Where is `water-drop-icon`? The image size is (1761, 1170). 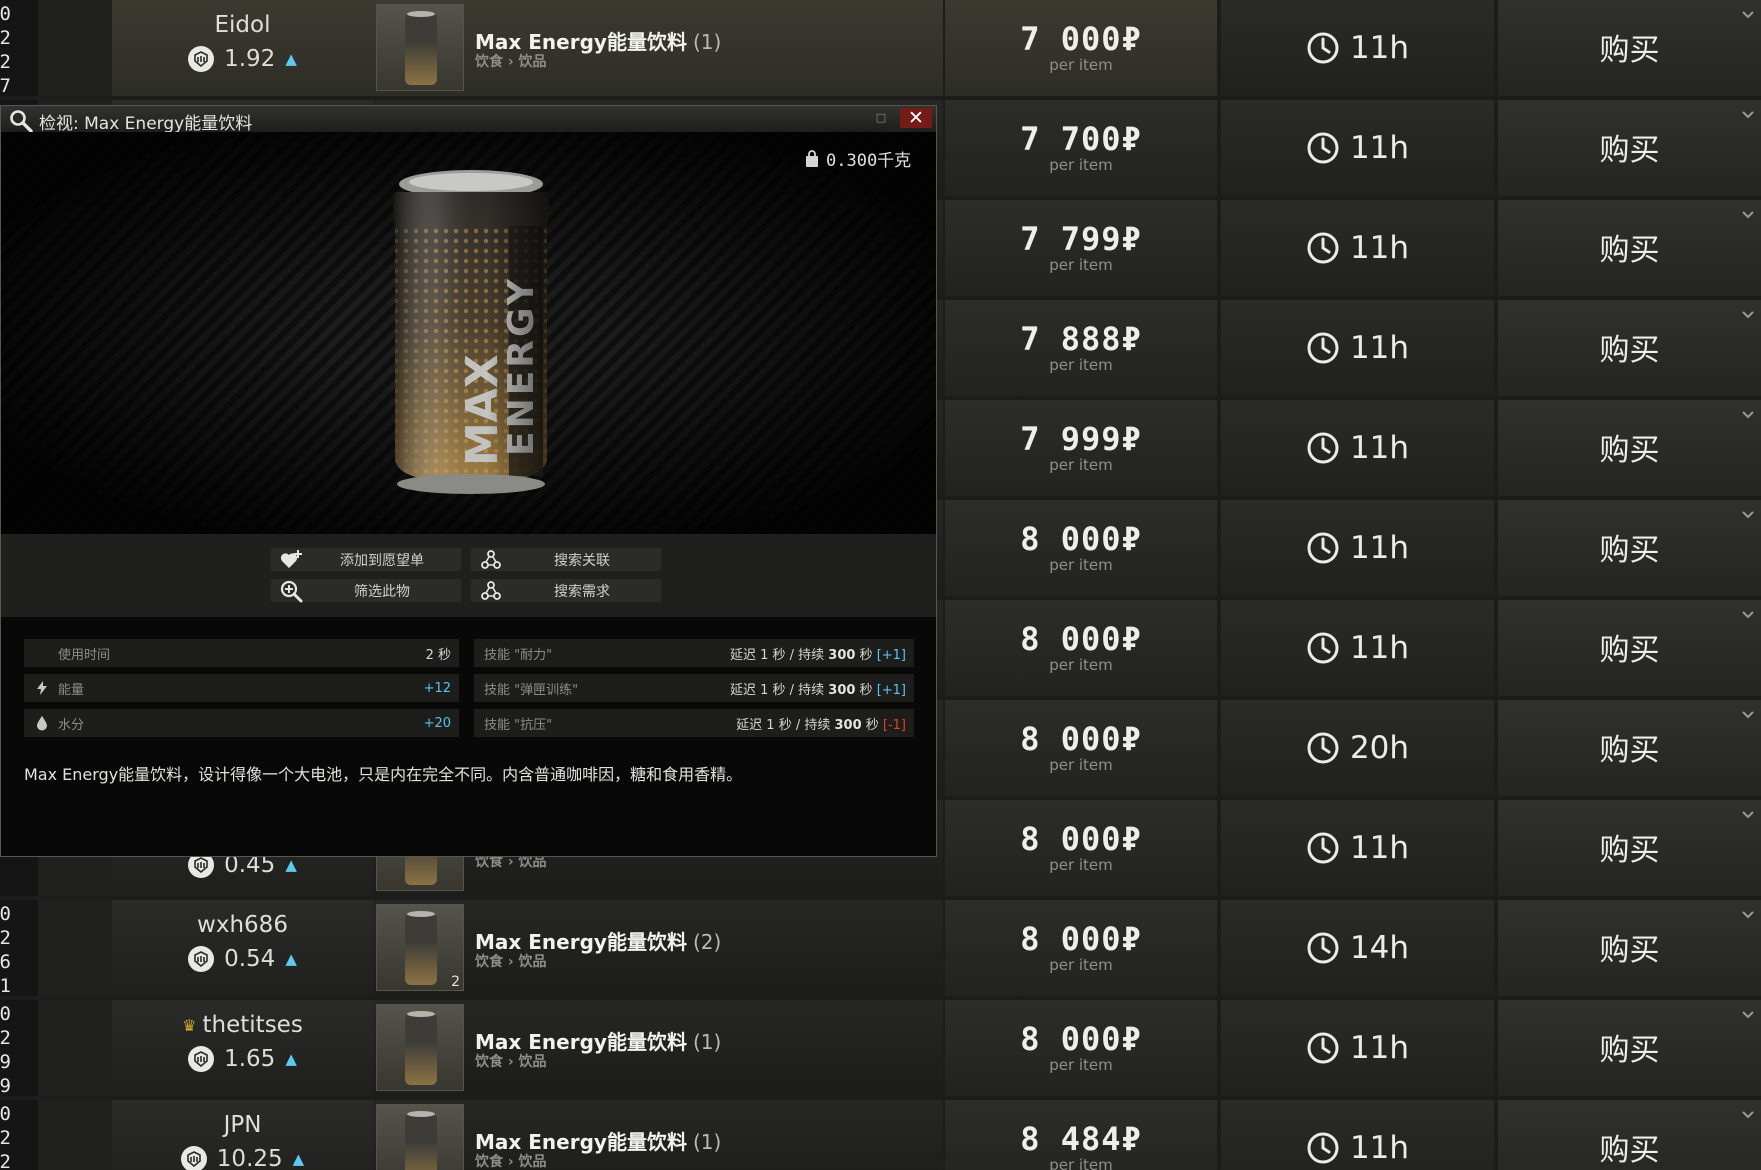
water-drop-icon is located at coordinates (42, 723).